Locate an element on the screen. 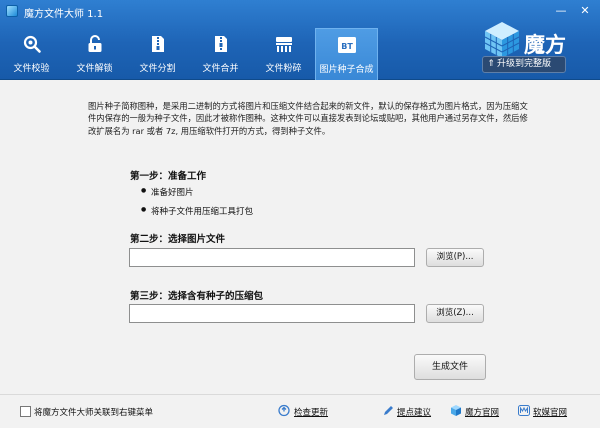  check-update-link: 检查更新 is located at coordinates (311, 412).